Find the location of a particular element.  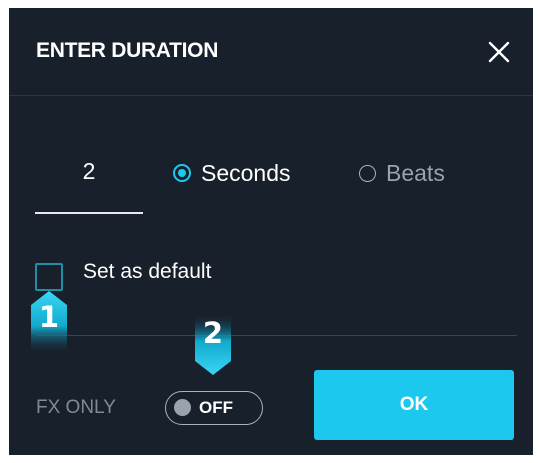

close-button is located at coordinates (499, 52).